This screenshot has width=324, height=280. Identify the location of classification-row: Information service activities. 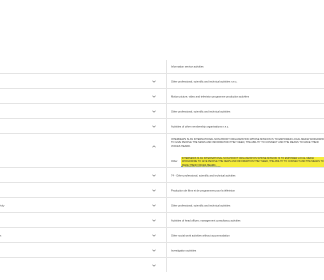
(162, 67).